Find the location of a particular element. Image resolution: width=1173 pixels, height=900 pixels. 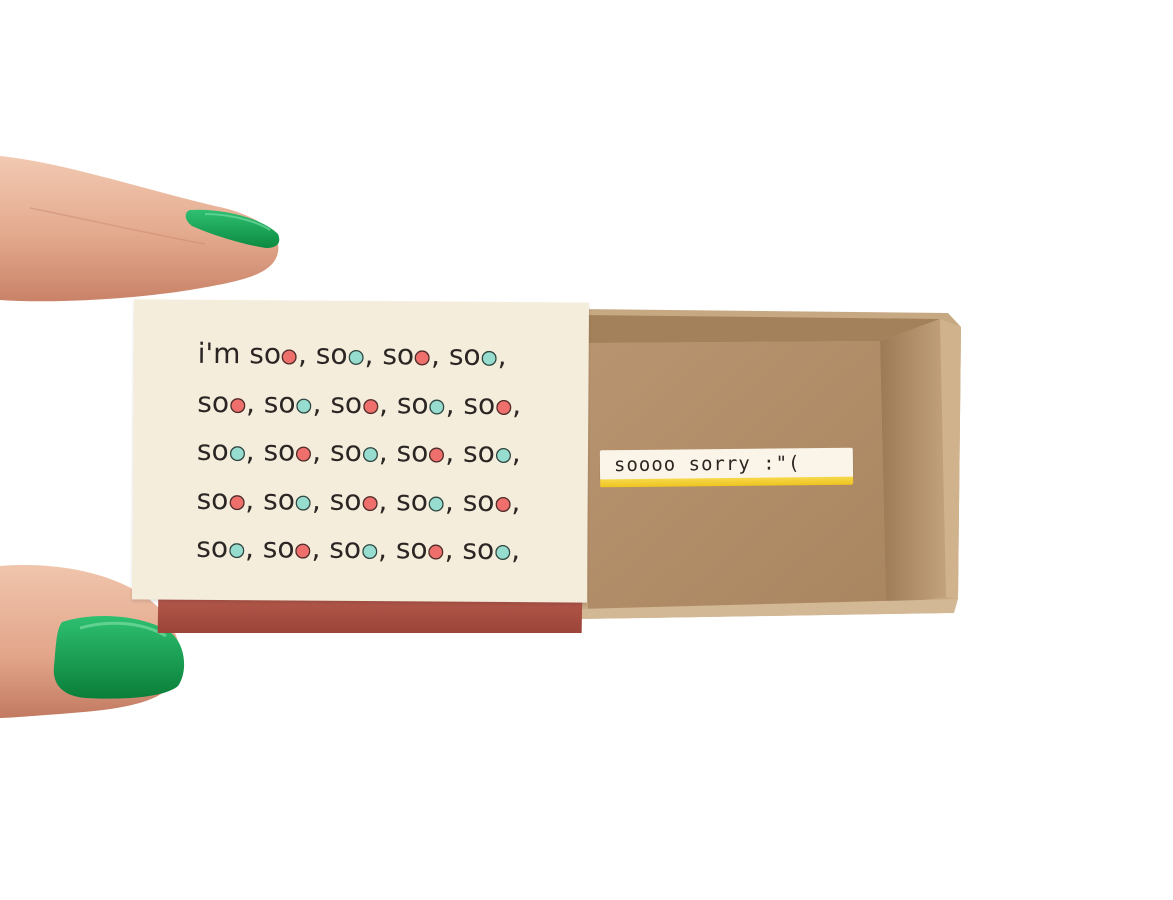

strip-paper: soooo sorry :"( is located at coordinates (726, 464).